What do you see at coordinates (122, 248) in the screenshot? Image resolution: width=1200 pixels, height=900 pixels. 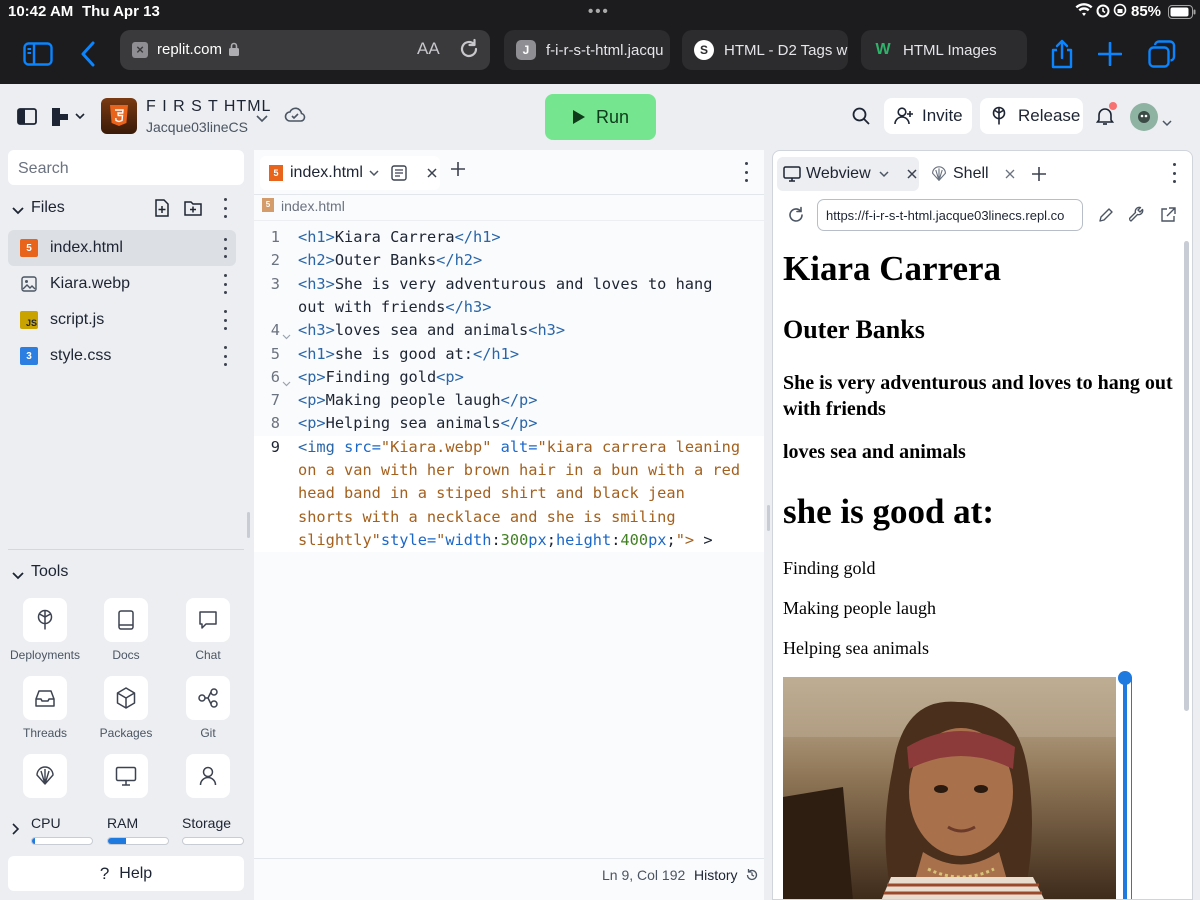 I see `file-item: 5 index.html` at bounding box center [122, 248].